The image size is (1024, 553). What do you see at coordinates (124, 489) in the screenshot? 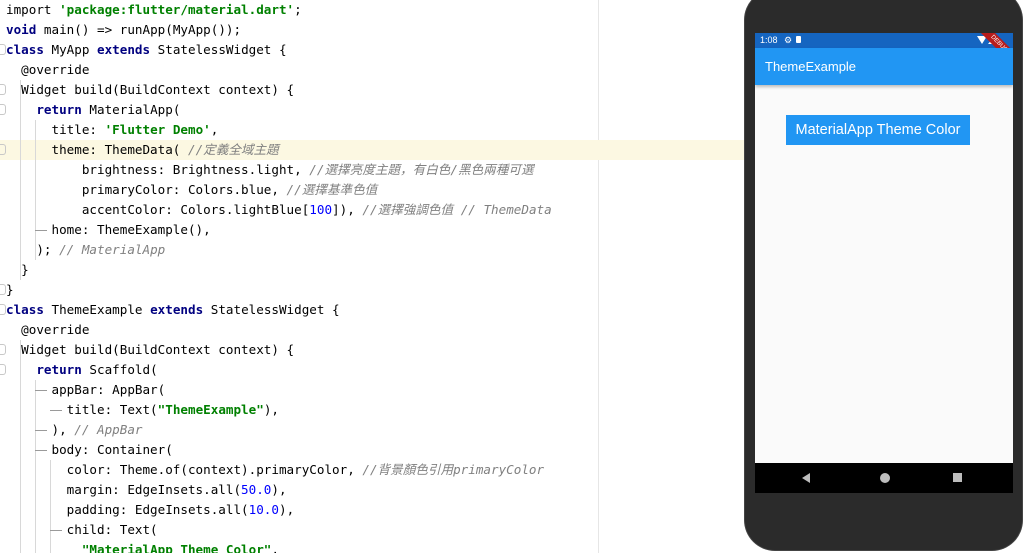
I see `code-token: margin: EdgeInsets.all(` at bounding box center [124, 489].